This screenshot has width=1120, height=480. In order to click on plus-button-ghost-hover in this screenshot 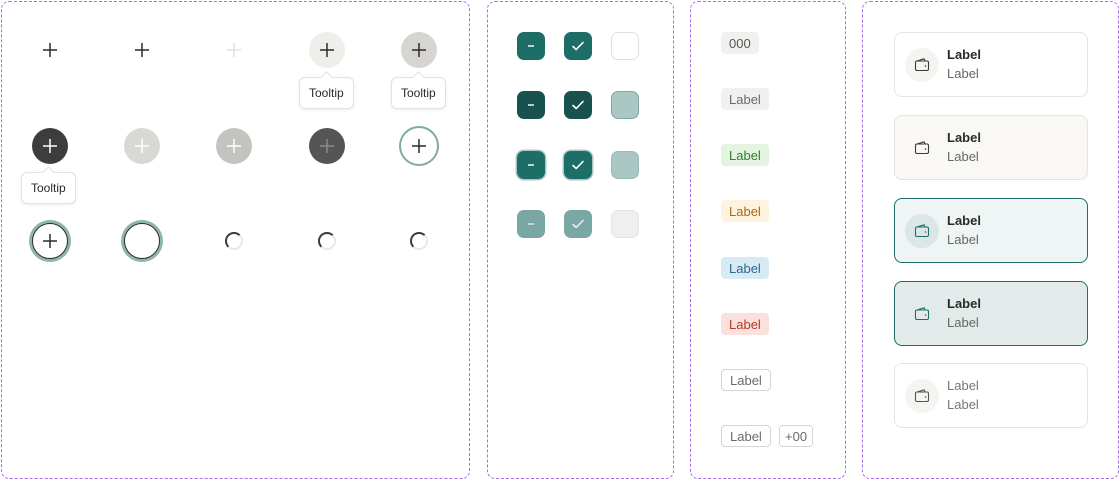, I will do `click(142, 50)`.